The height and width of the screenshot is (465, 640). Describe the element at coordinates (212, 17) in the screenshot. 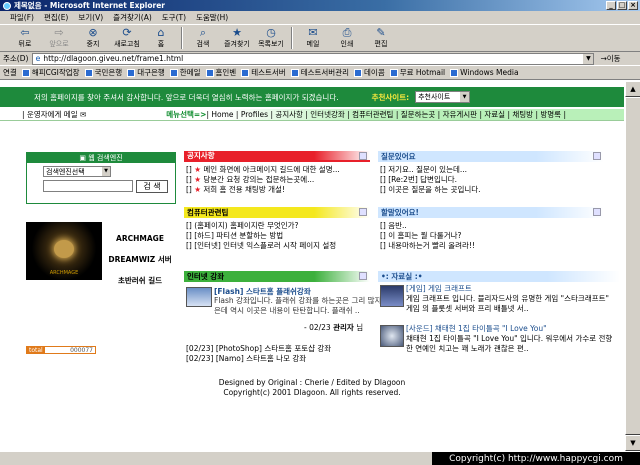

I see `menu-help: 도움말(H)` at that location.